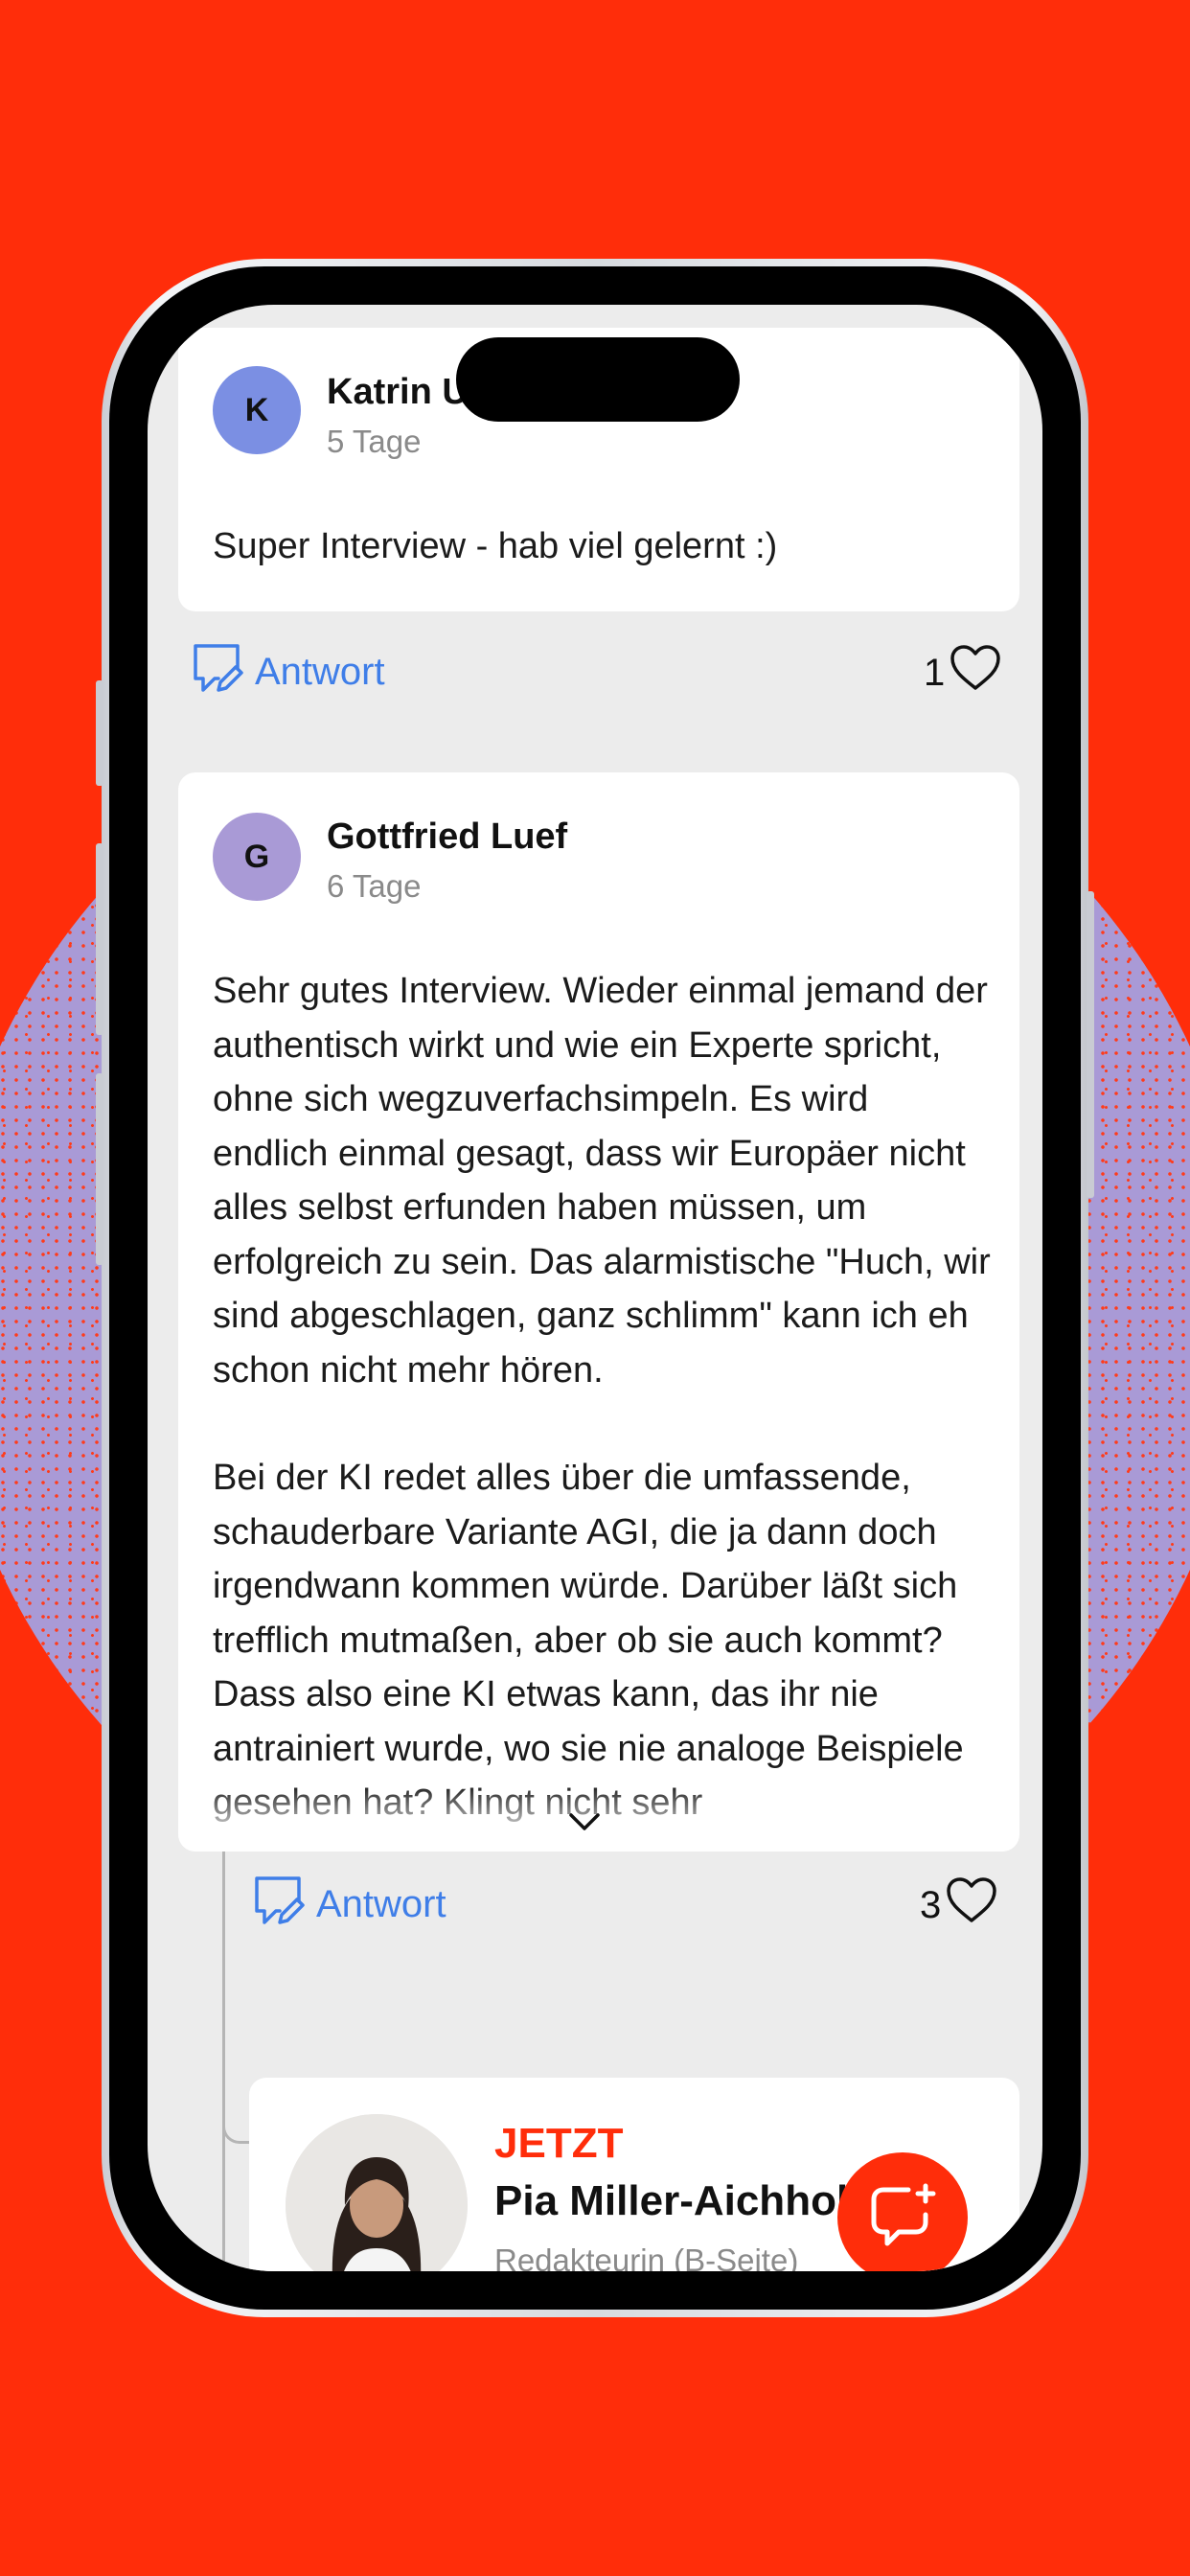 The image size is (1190, 2576). I want to click on phone-volume-down, so click(99, 1169).